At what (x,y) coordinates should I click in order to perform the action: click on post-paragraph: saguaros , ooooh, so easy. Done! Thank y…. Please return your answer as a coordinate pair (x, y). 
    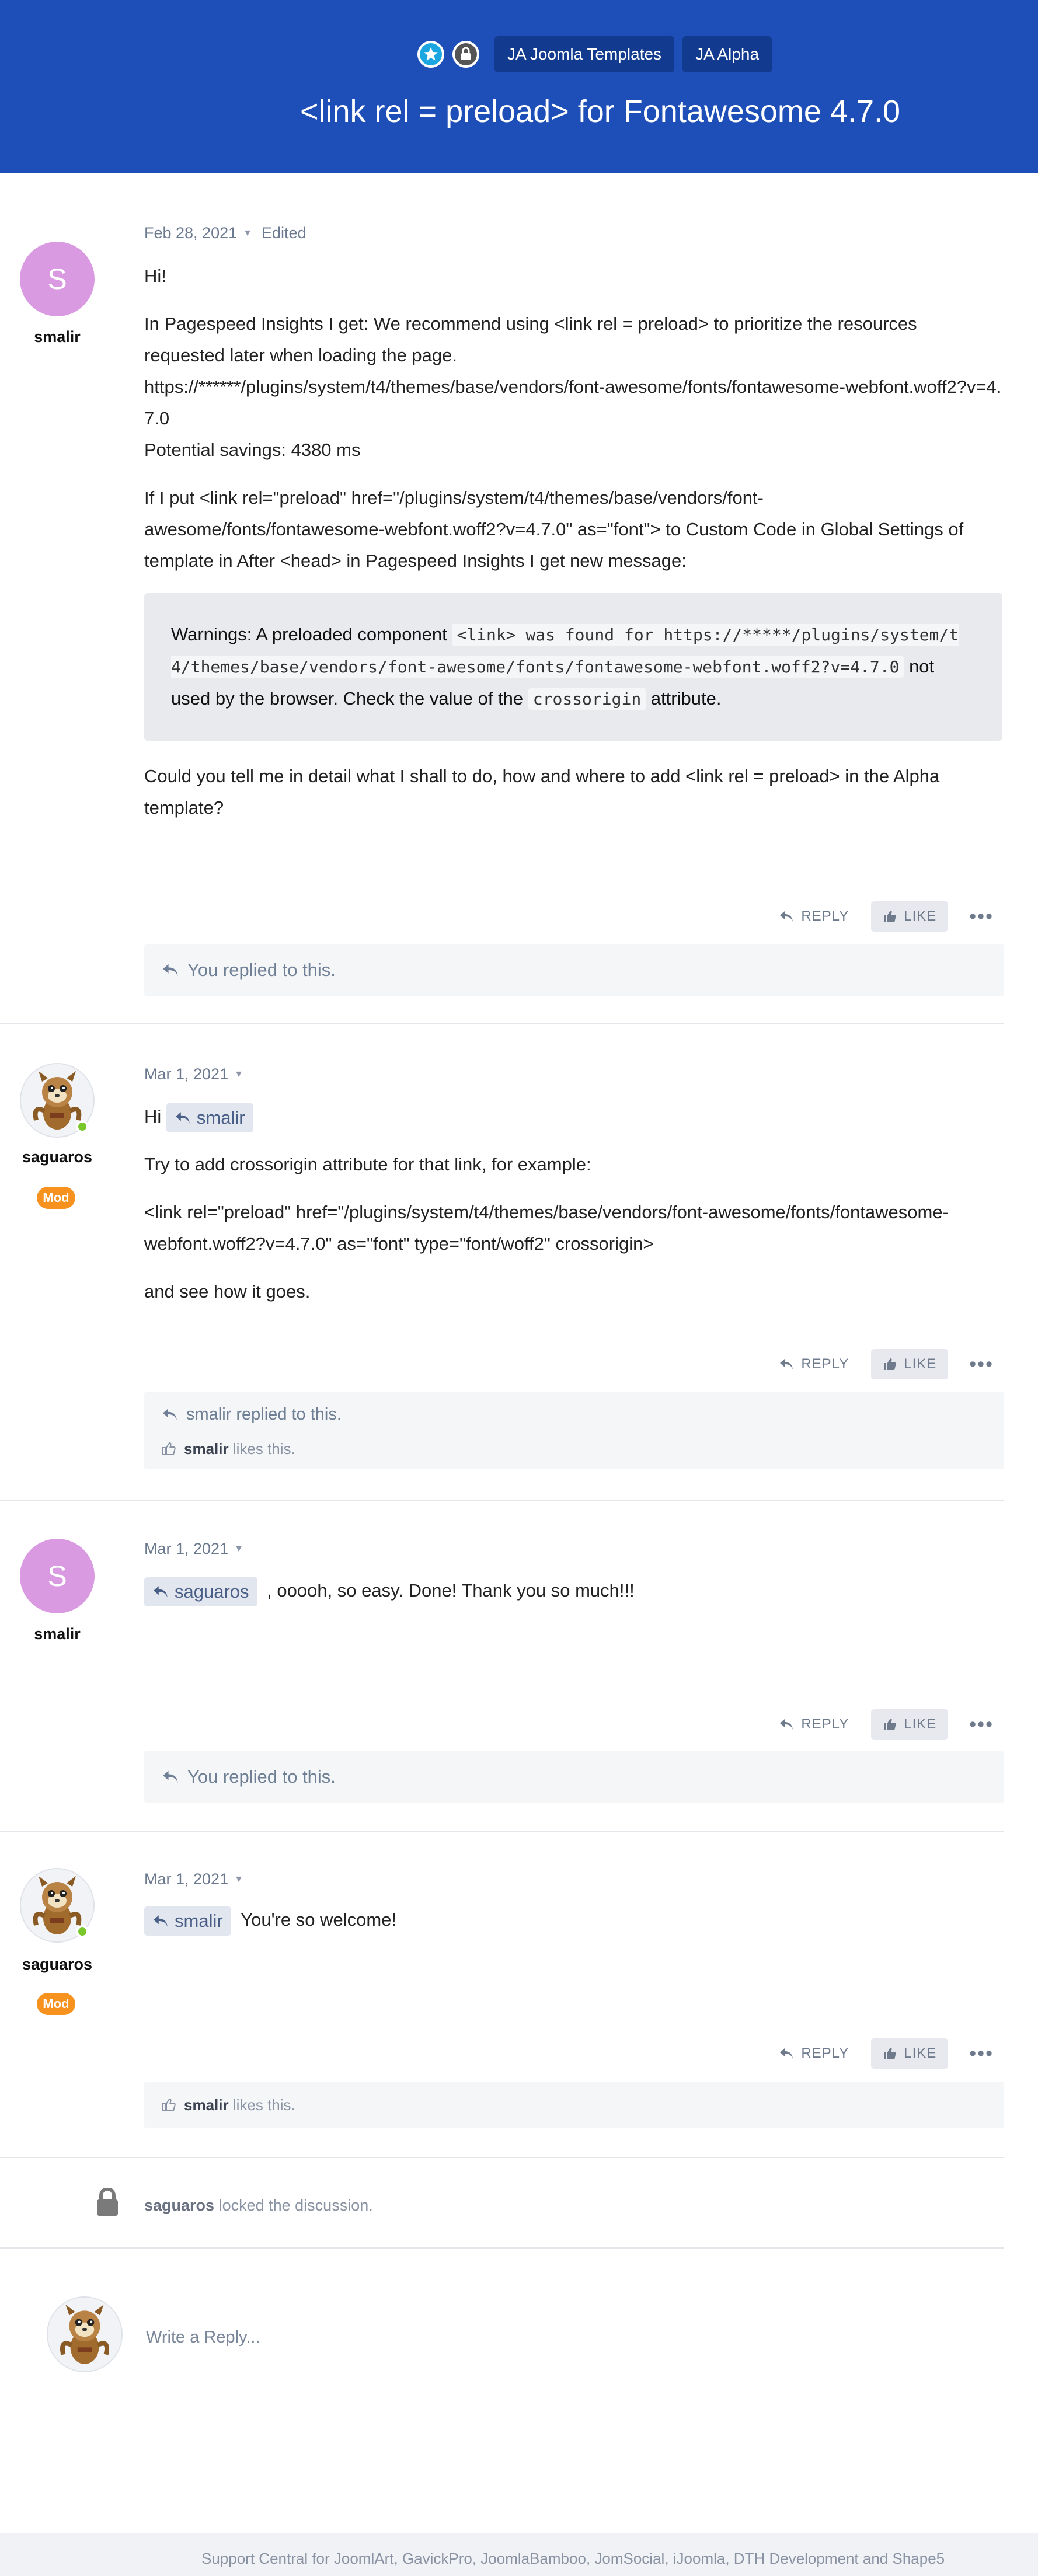
    Looking at the image, I should click on (573, 1591).